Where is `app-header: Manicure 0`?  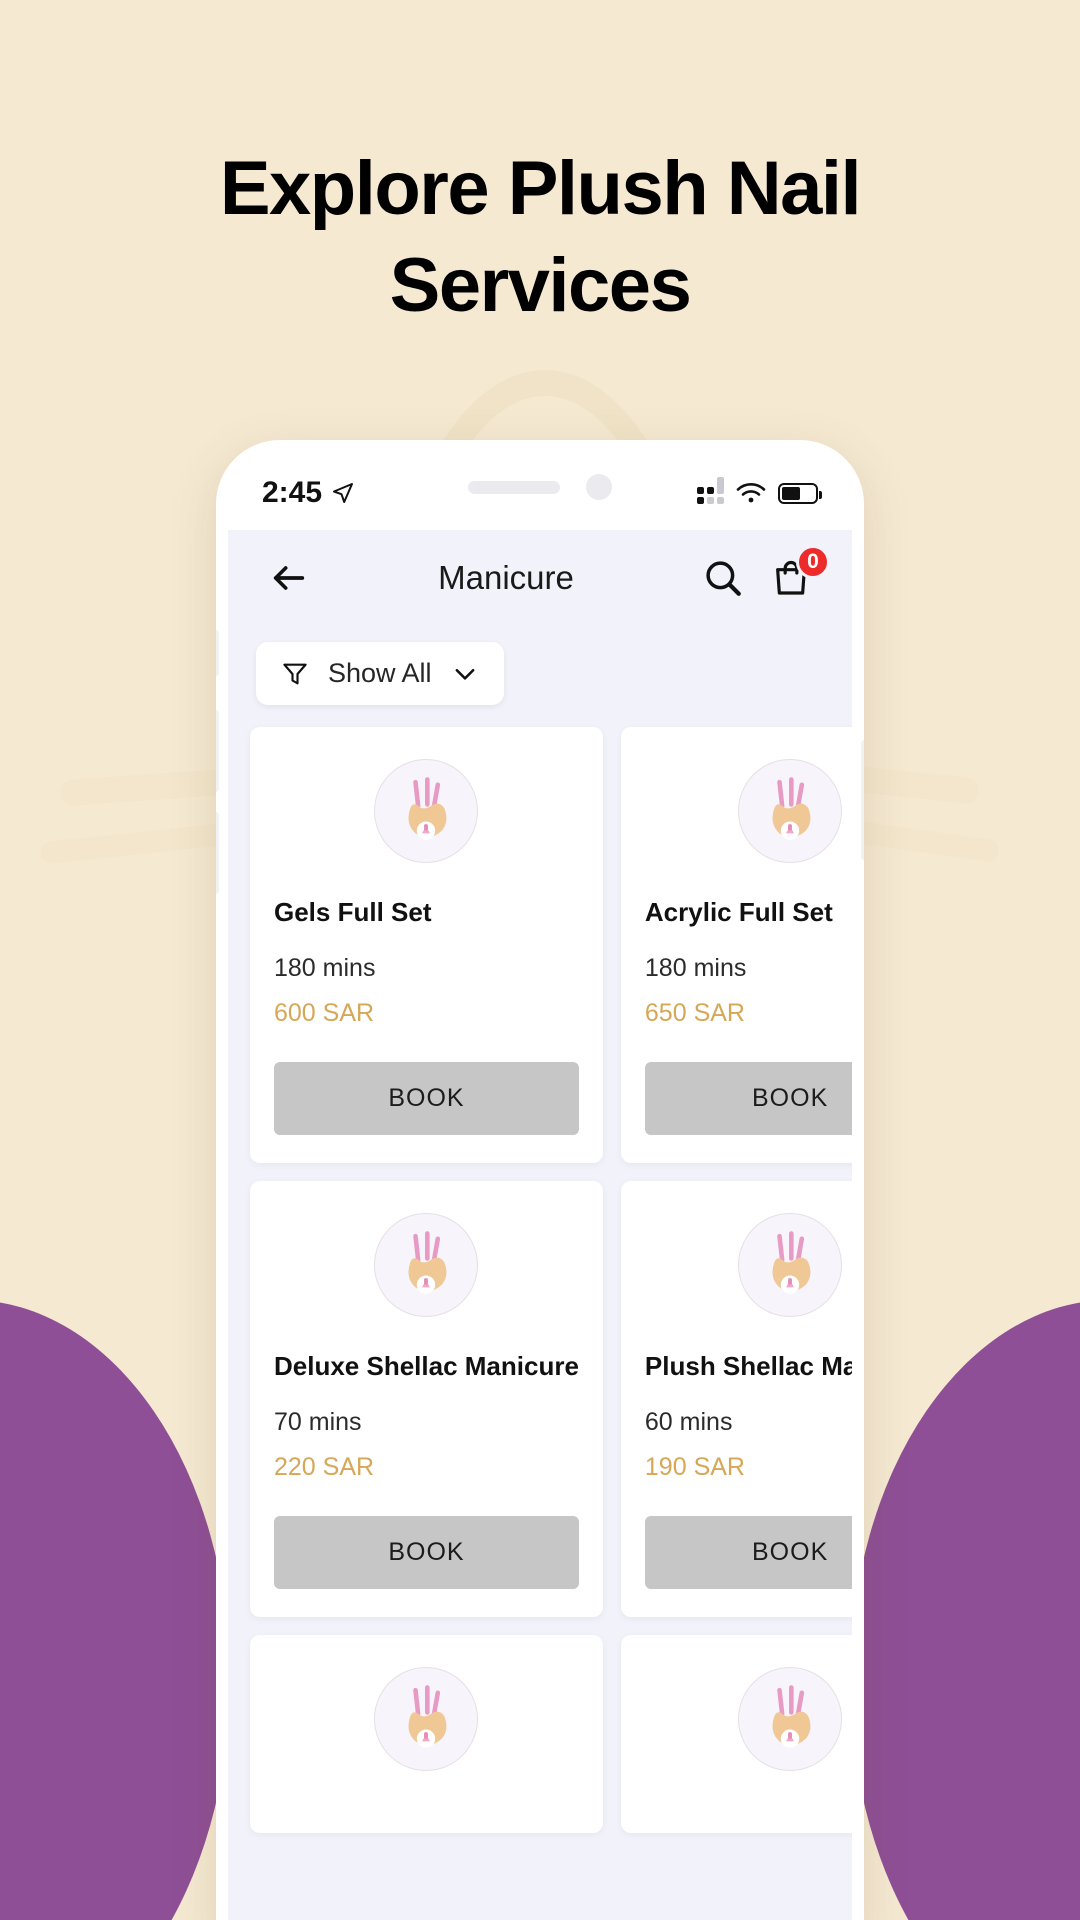 app-header: Manicure 0 is located at coordinates (540, 578).